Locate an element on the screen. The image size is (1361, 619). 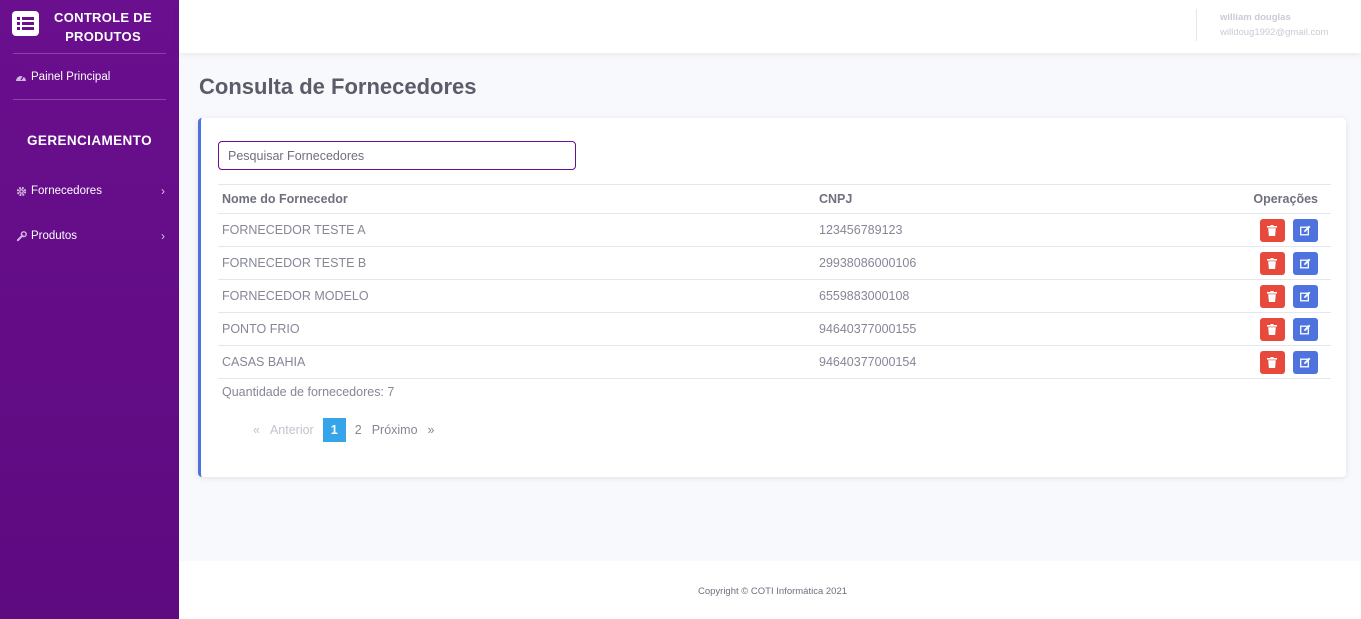
user-email: willdoug1992@gmail.com is located at coordinates (1274, 32).